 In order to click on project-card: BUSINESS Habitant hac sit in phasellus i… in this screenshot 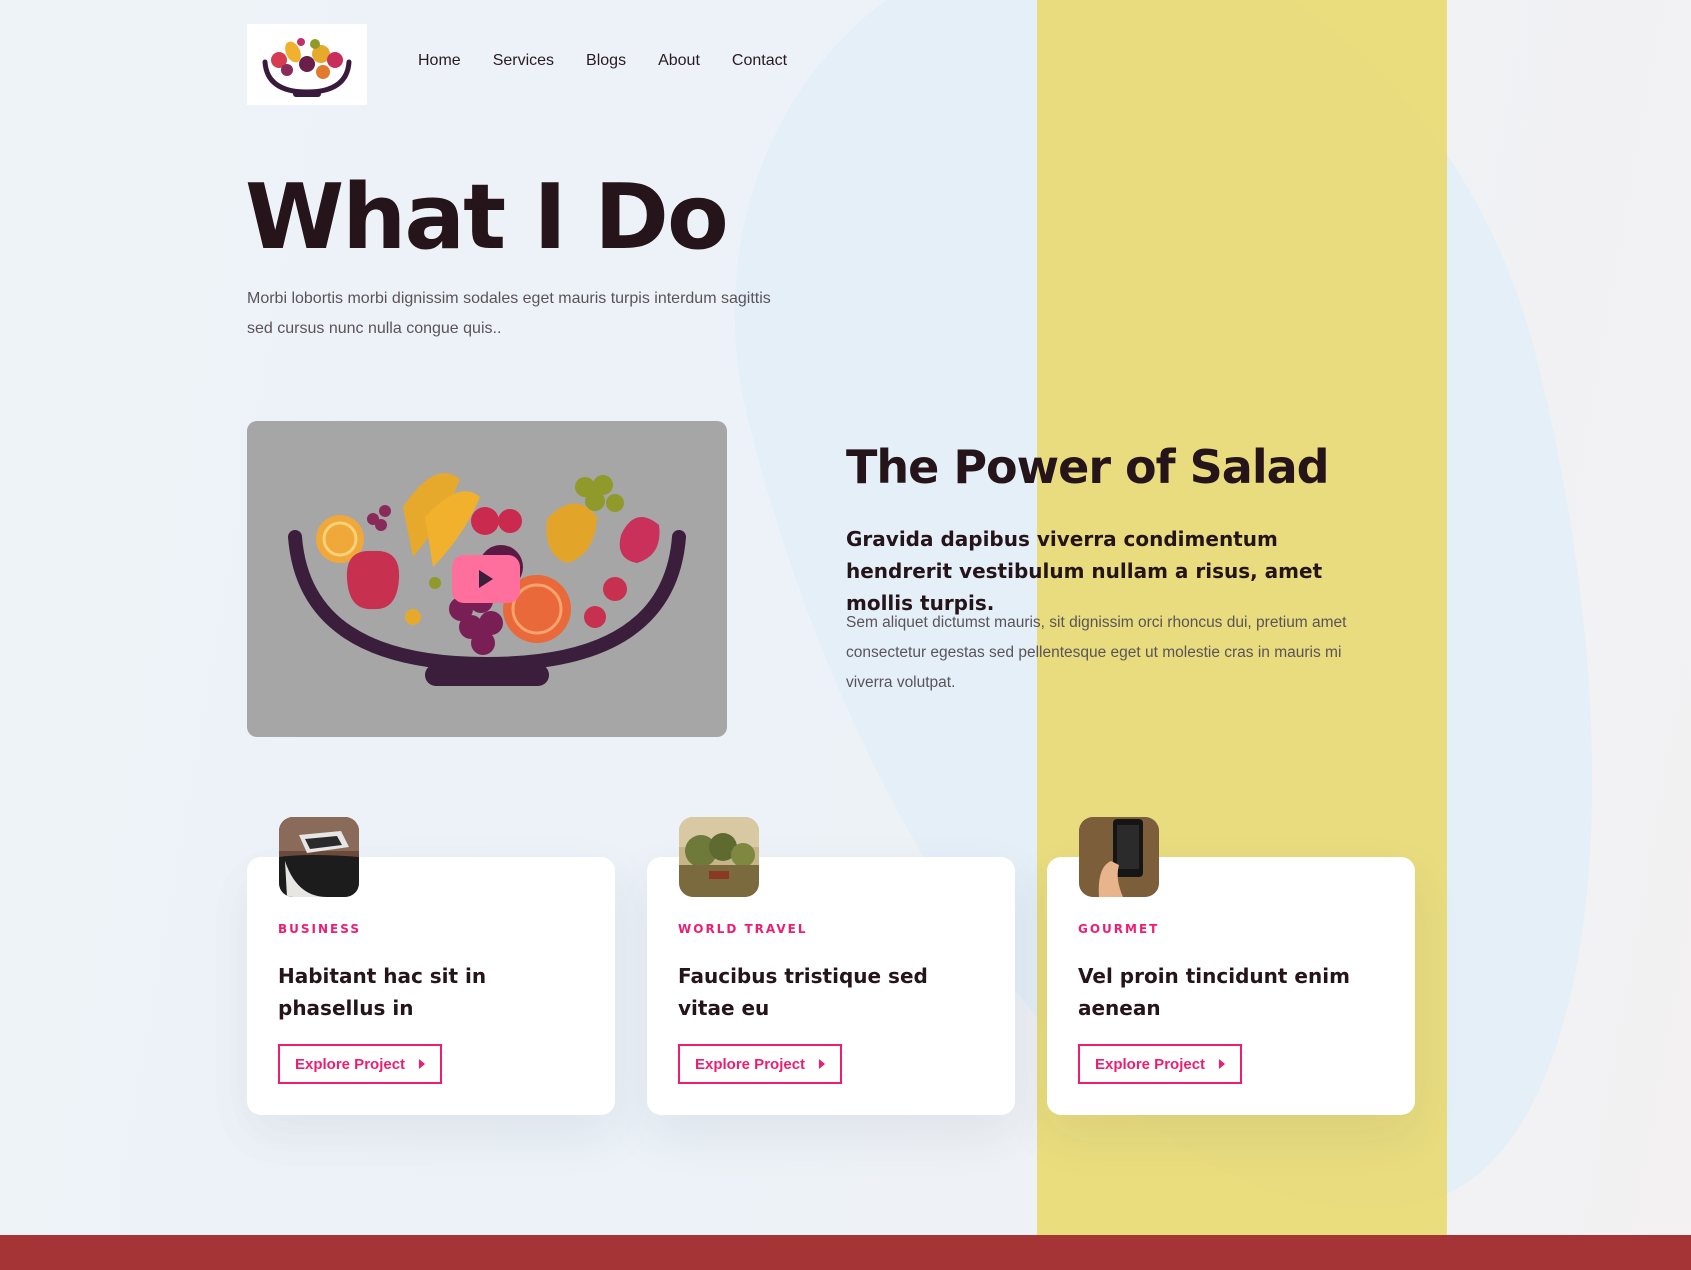, I will do `click(431, 966)`.